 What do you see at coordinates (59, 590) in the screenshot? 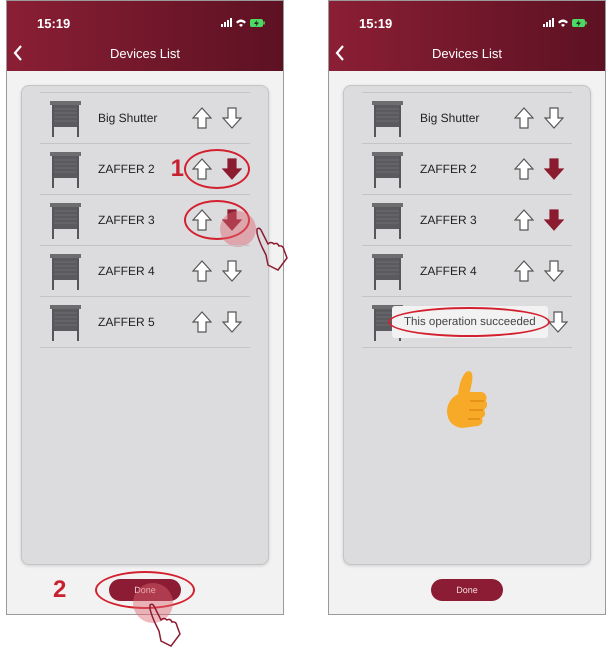
I see `step-number: 2` at bounding box center [59, 590].